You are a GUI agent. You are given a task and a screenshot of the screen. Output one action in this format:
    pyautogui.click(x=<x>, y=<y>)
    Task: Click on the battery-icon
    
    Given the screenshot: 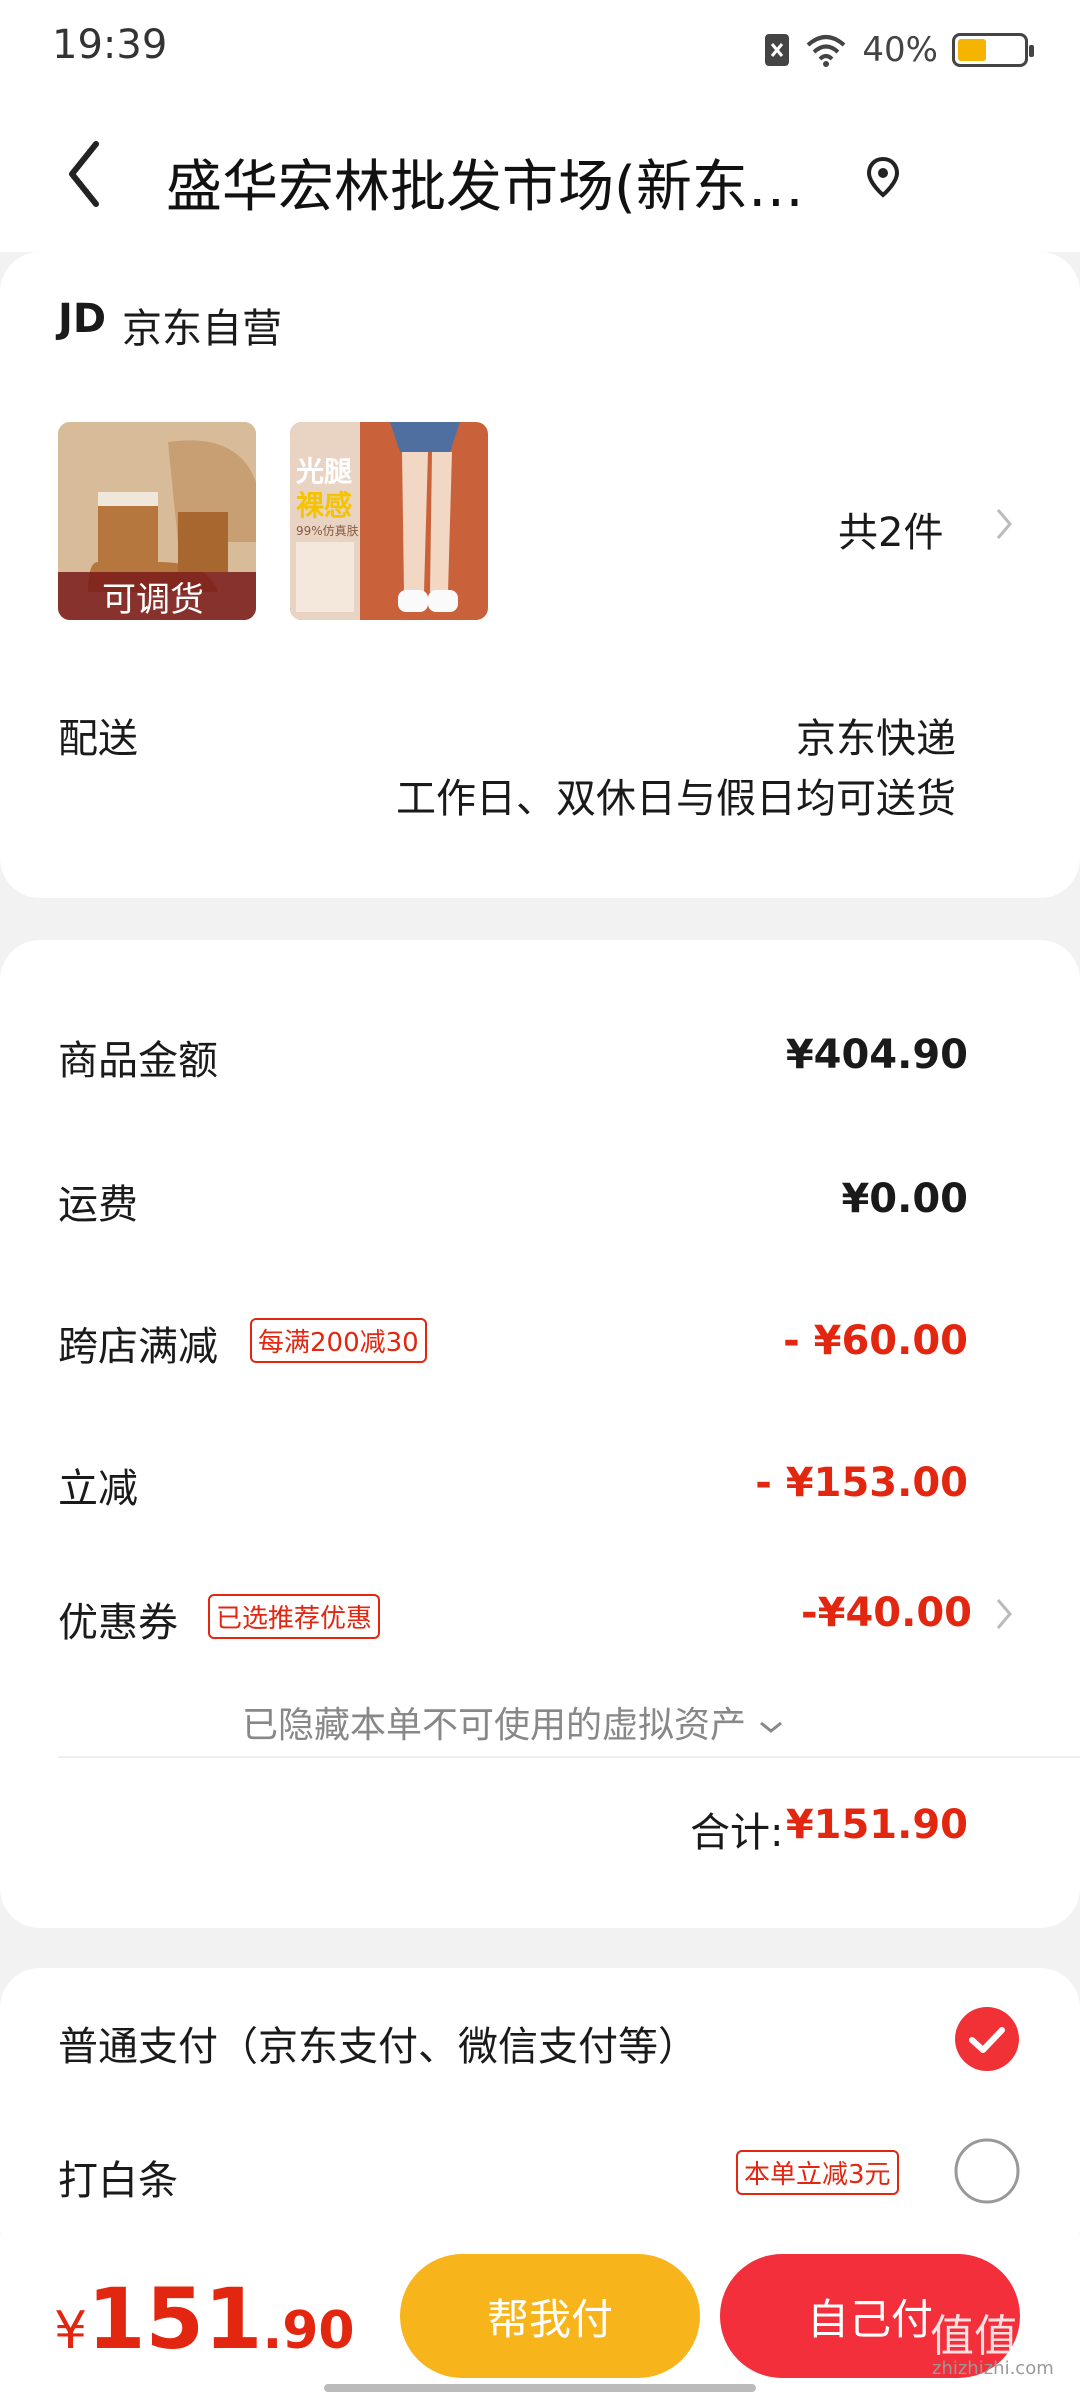 What is the action you would take?
    pyautogui.click(x=993, y=50)
    